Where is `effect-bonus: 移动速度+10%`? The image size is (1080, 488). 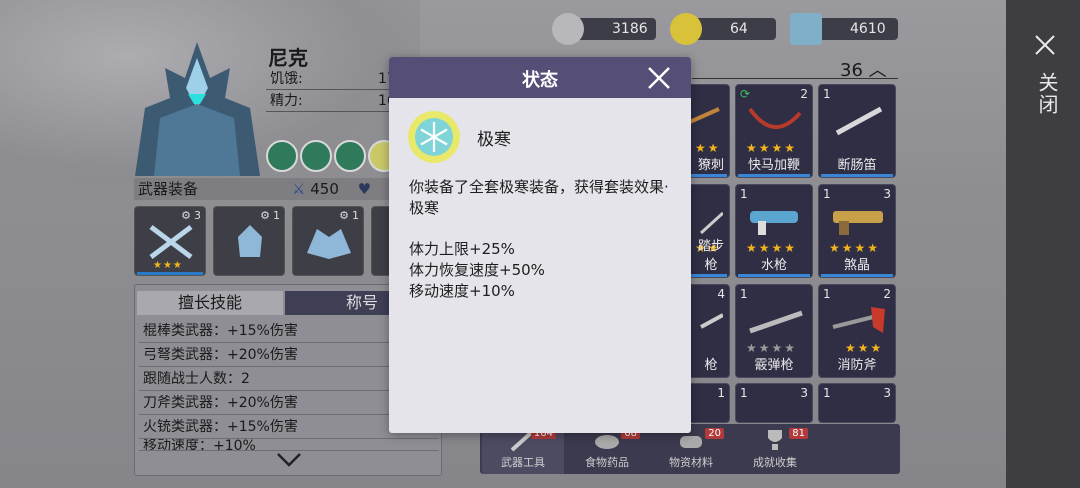
effect-bonus: 移动速度+10% is located at coordinates (462, 291).